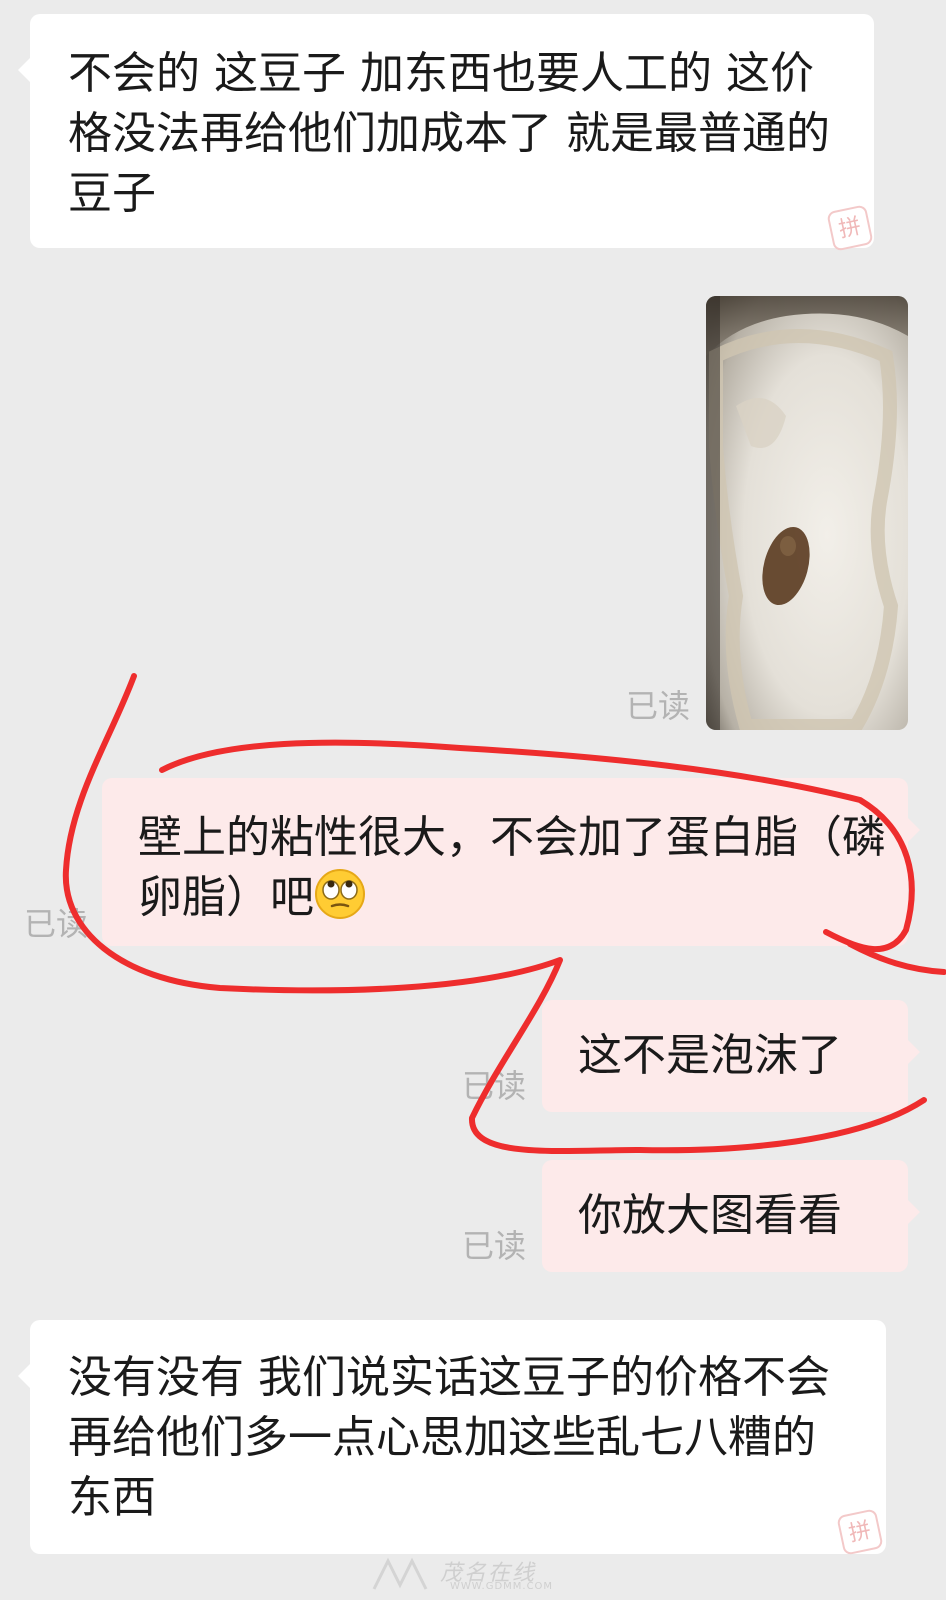  I want to click on message-text: 没有没有 我们说实话这豆子的价格不会再给他们多一点心思加这些乱七八糟的 东西, so click(449, 1437).